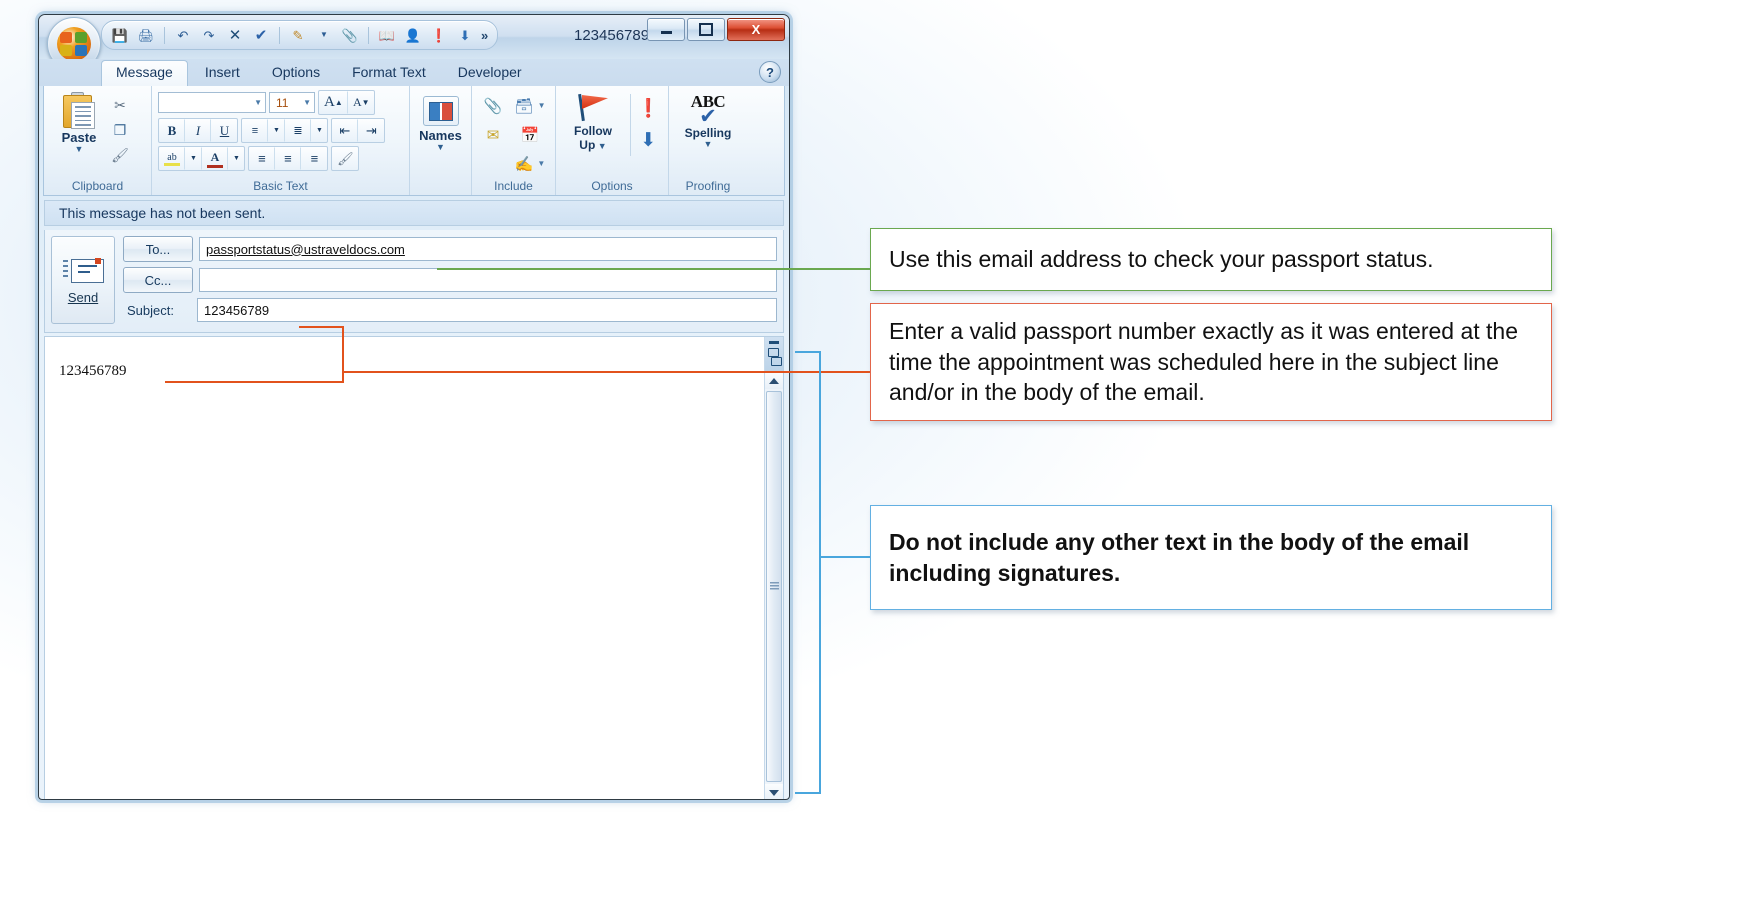 This screenshot has width=1762, height=924. What do you see at coordinates (83, 280) in the screenshot?
I see `send-button: Send` at bounding box center [83, 280].